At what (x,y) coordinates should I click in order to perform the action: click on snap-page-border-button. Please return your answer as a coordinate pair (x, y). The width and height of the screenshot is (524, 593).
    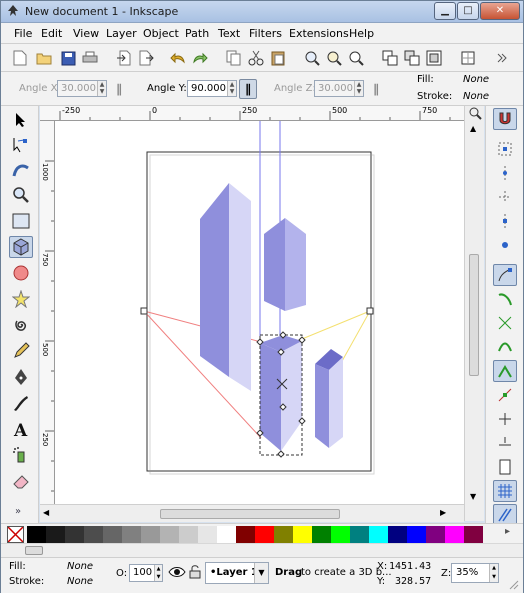
    Looking at the image, I should click on (505, 467).